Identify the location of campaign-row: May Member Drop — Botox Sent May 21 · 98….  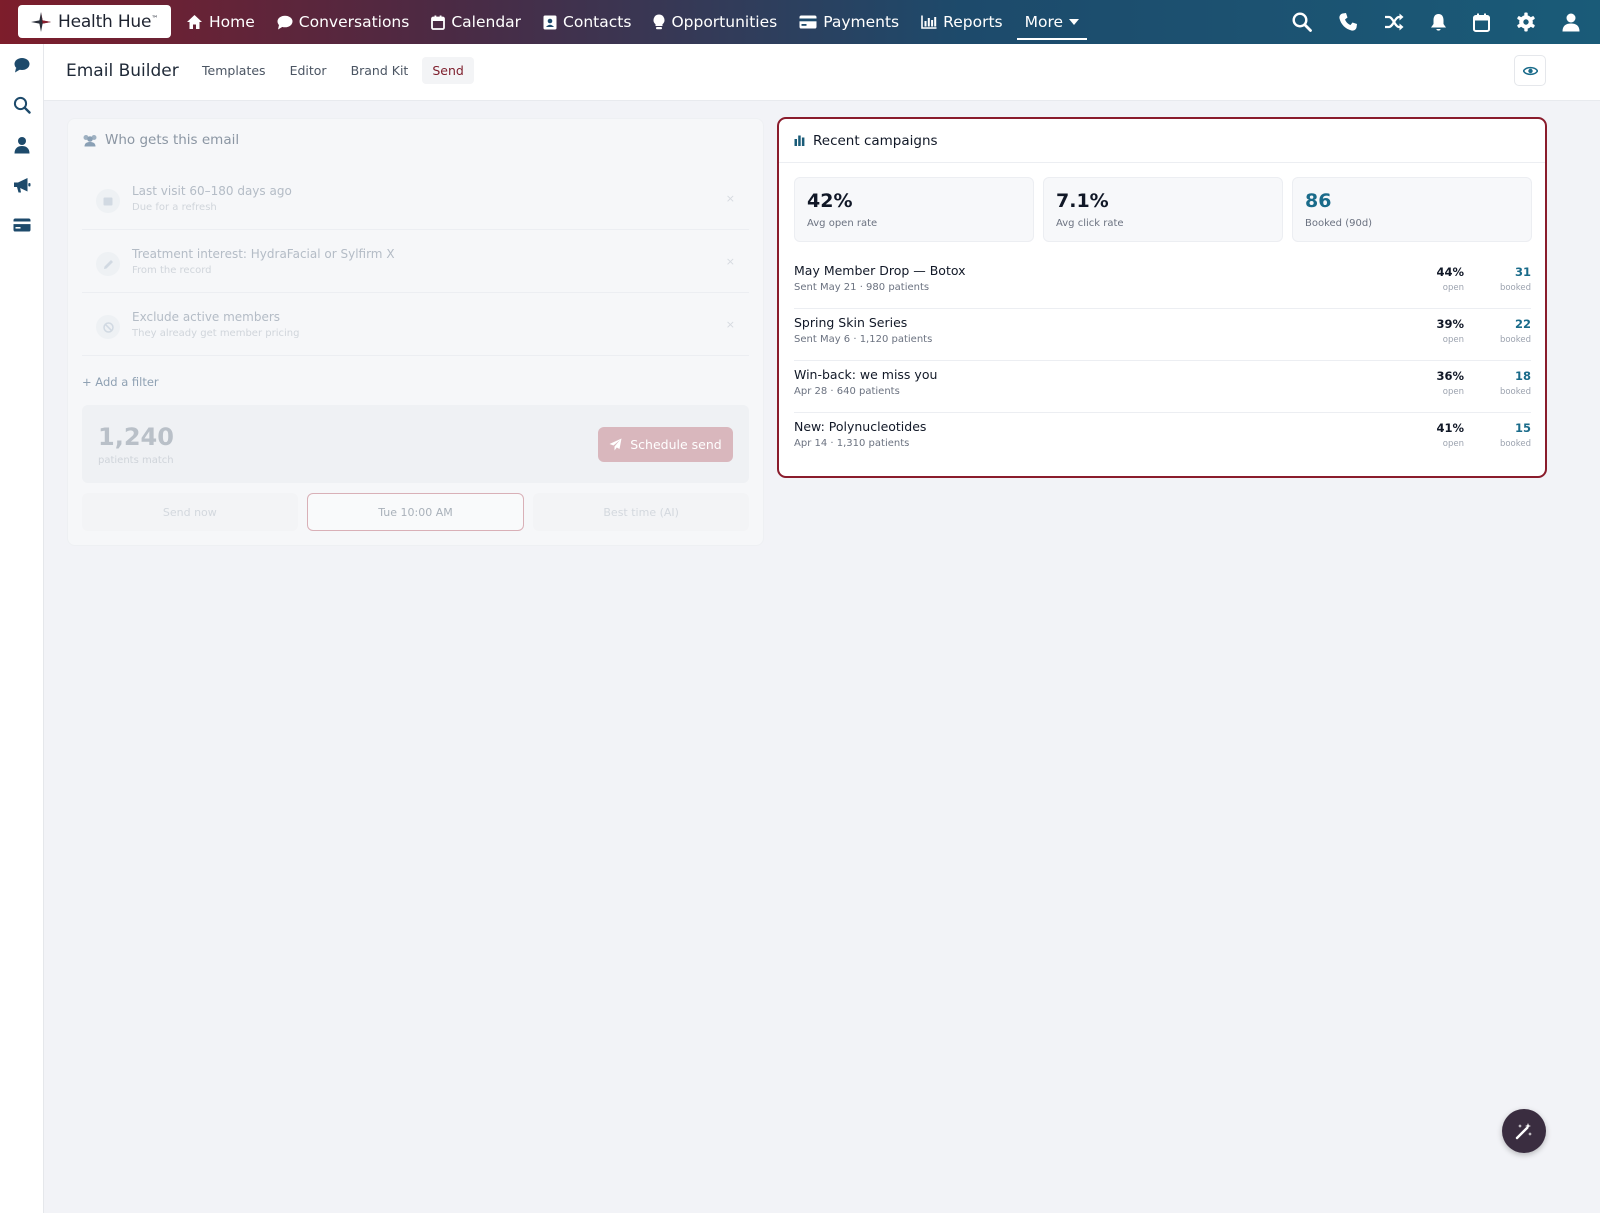
(1162, 283).